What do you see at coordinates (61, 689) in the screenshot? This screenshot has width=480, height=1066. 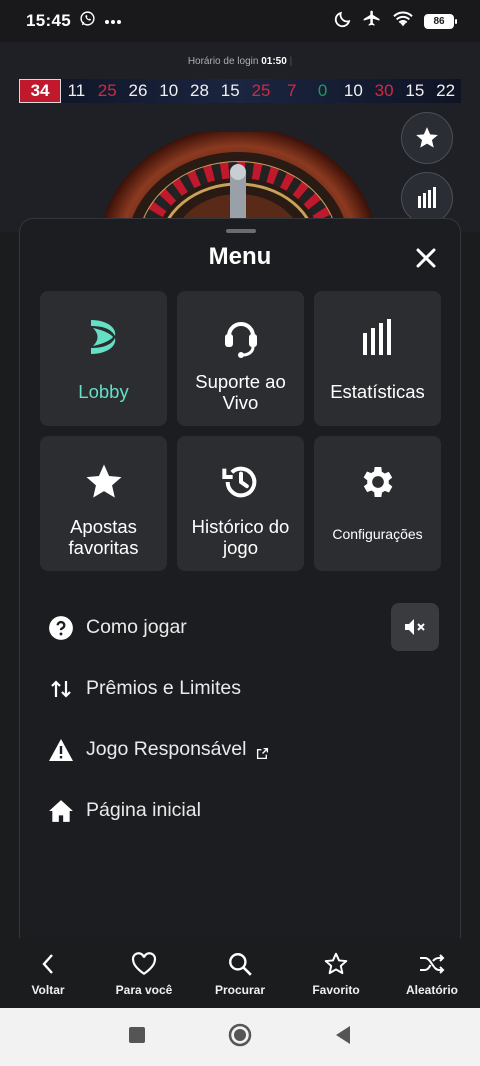 I see `swap-arrows-icon` at bounding box center [61, 689].